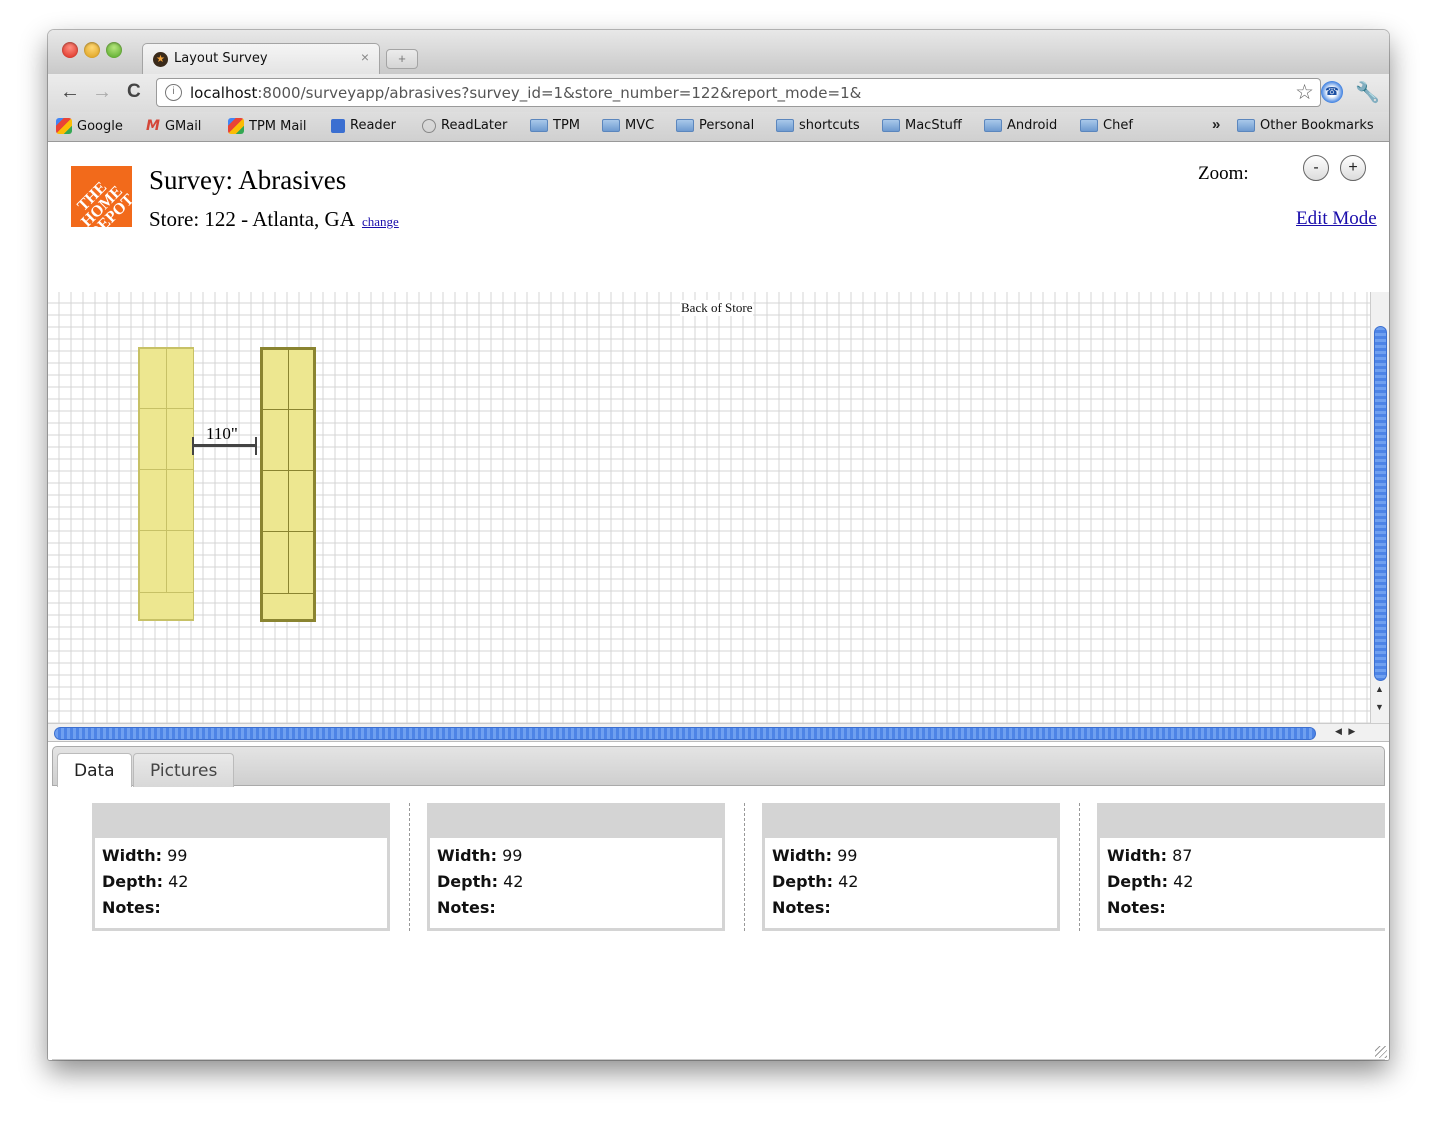 This screenshot has width=1437, height=1125. Describe the element at coordinates (70, 92) in the screenshot. I see `back-button: ←` at that location.